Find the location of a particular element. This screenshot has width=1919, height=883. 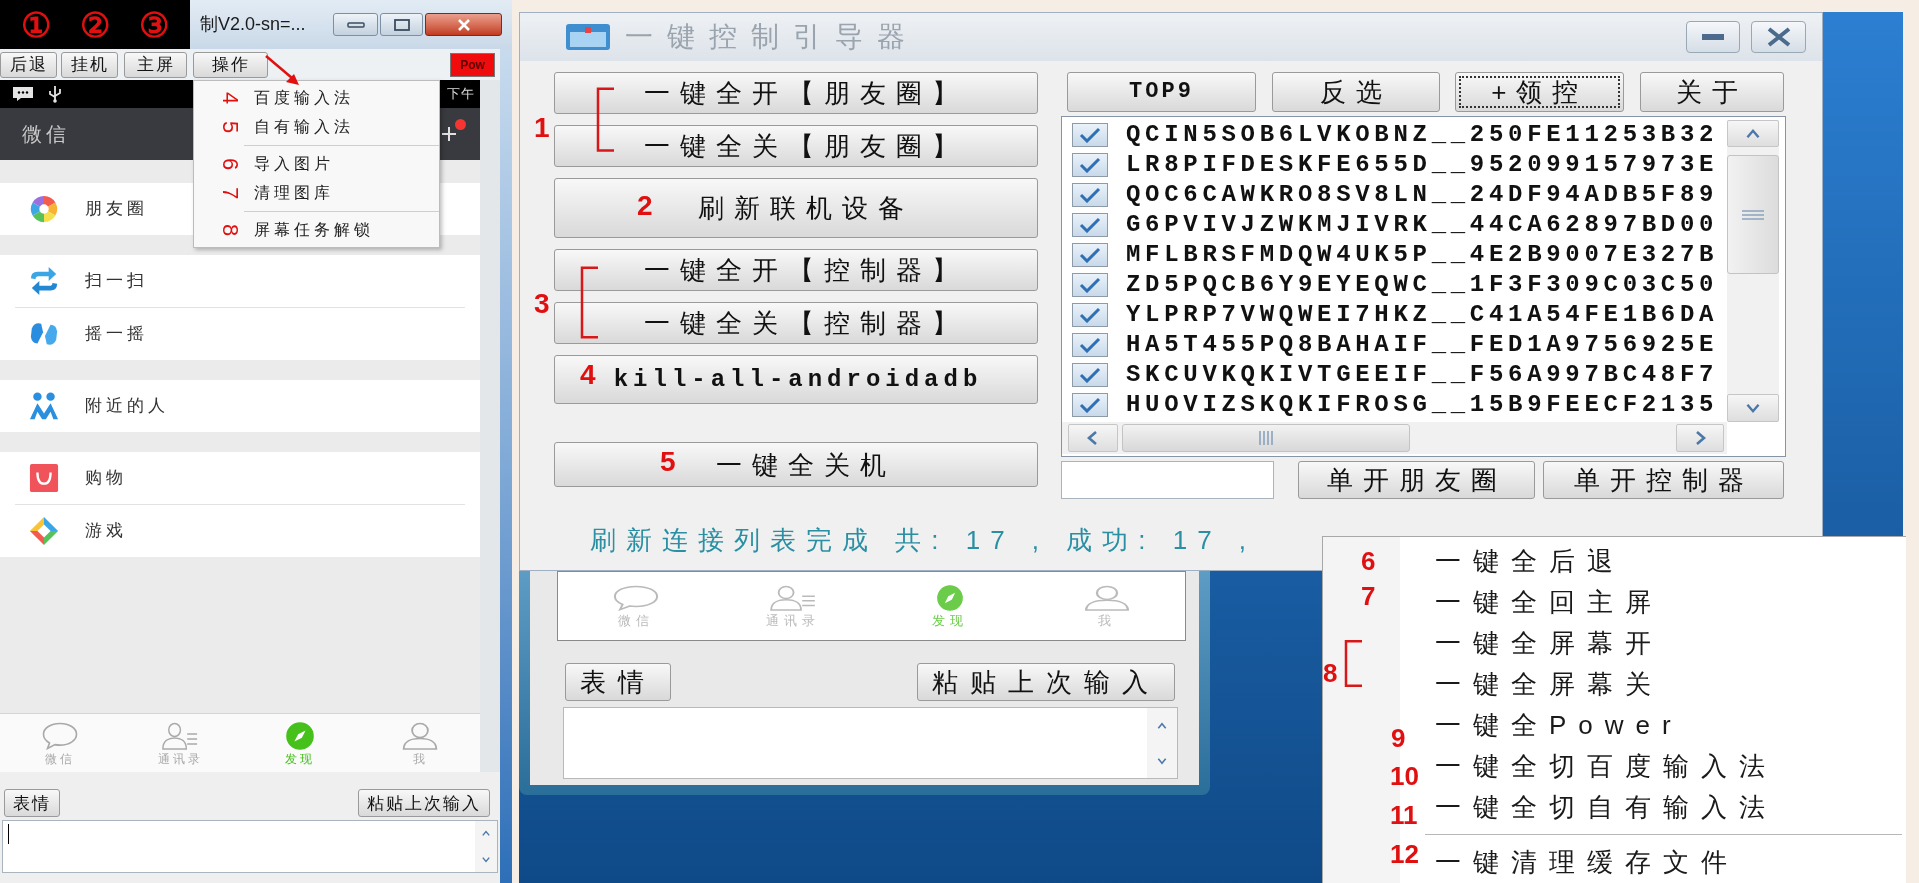

status-time: 下午 is located at coordinates (461, 94).